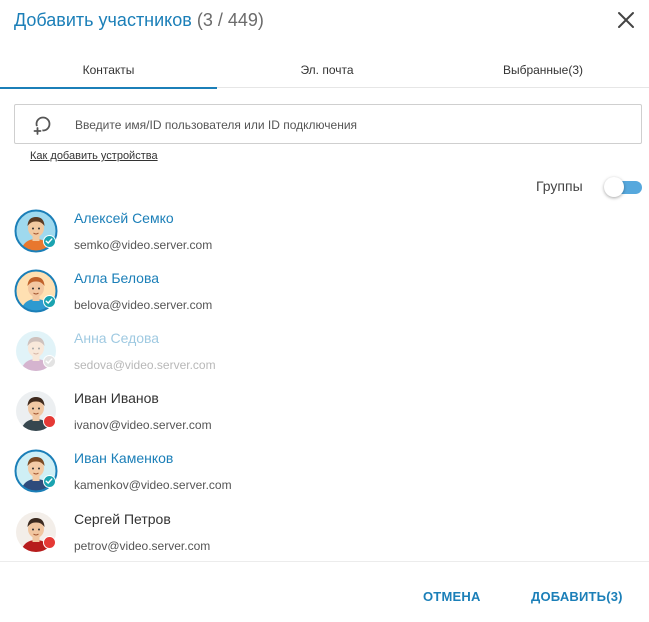 This screenshot has height=622, width=649. What do you see at coordinates (142, 546) in the screenshot?
I see `contact-email: petrov@video.server.com` at bounding box center [142, 546].